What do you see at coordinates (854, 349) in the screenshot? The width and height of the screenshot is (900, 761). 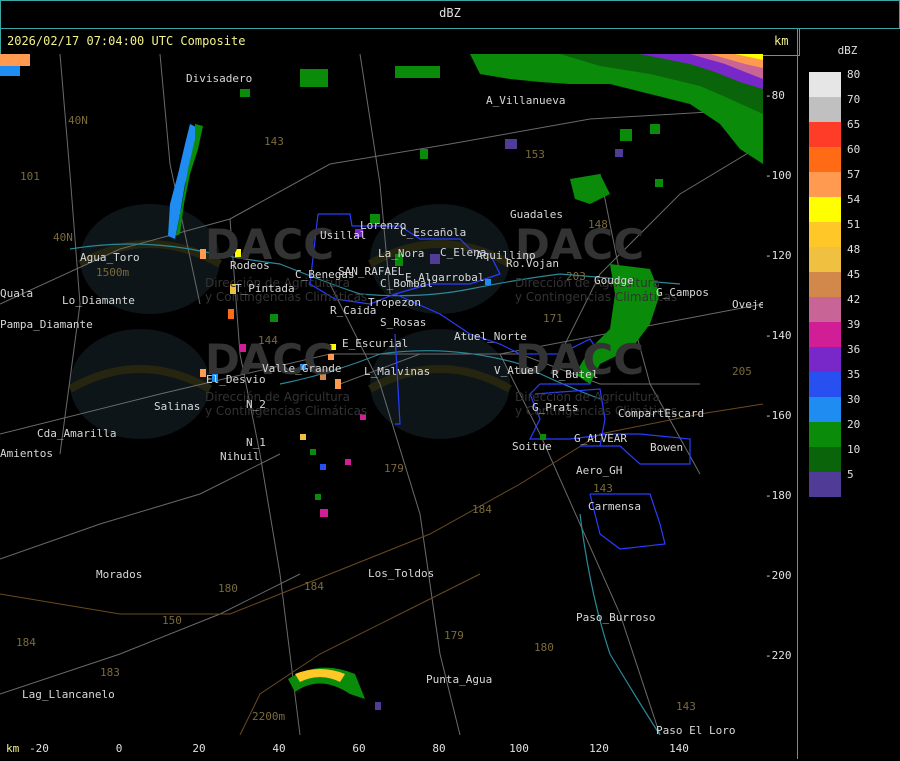 I see `legend-value: 36` at bounding box center [854, 349].